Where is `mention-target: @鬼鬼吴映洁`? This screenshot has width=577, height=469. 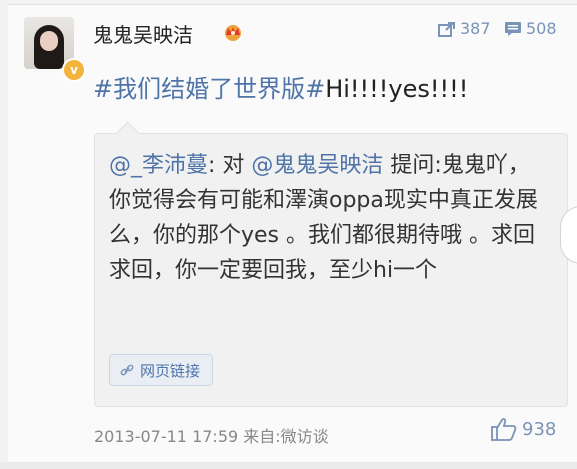
mention-target: @鬼鬼吴映洁 is located at coordinates (317, 165).